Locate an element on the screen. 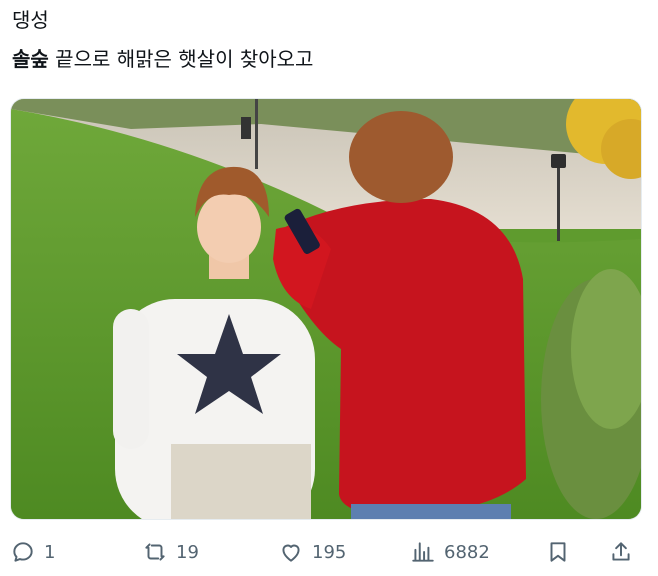 The image size is (658, 576). share-button is located at coordinates (621, 552).